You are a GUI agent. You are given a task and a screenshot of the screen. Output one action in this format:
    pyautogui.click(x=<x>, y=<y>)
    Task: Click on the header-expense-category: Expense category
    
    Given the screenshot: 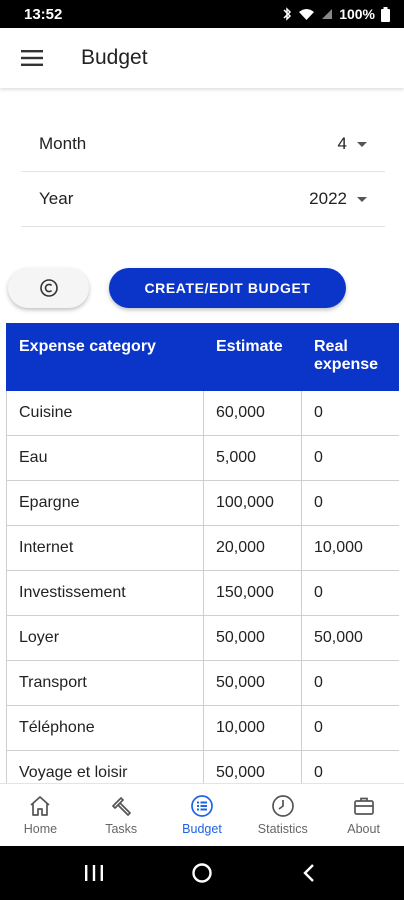 What is the action you would take?
    pyautogui.click(x=105, y=357)
    